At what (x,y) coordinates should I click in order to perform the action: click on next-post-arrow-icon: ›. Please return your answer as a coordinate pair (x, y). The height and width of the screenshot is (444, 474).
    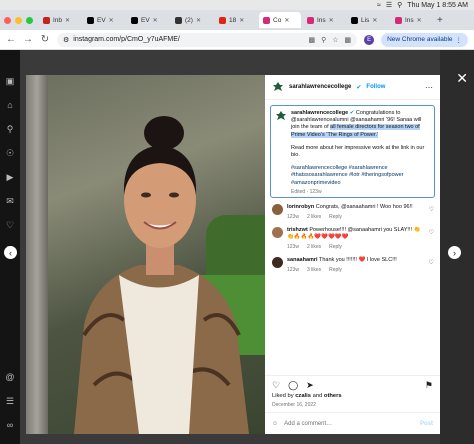
    Looking at the image, I should click on (454, 252).